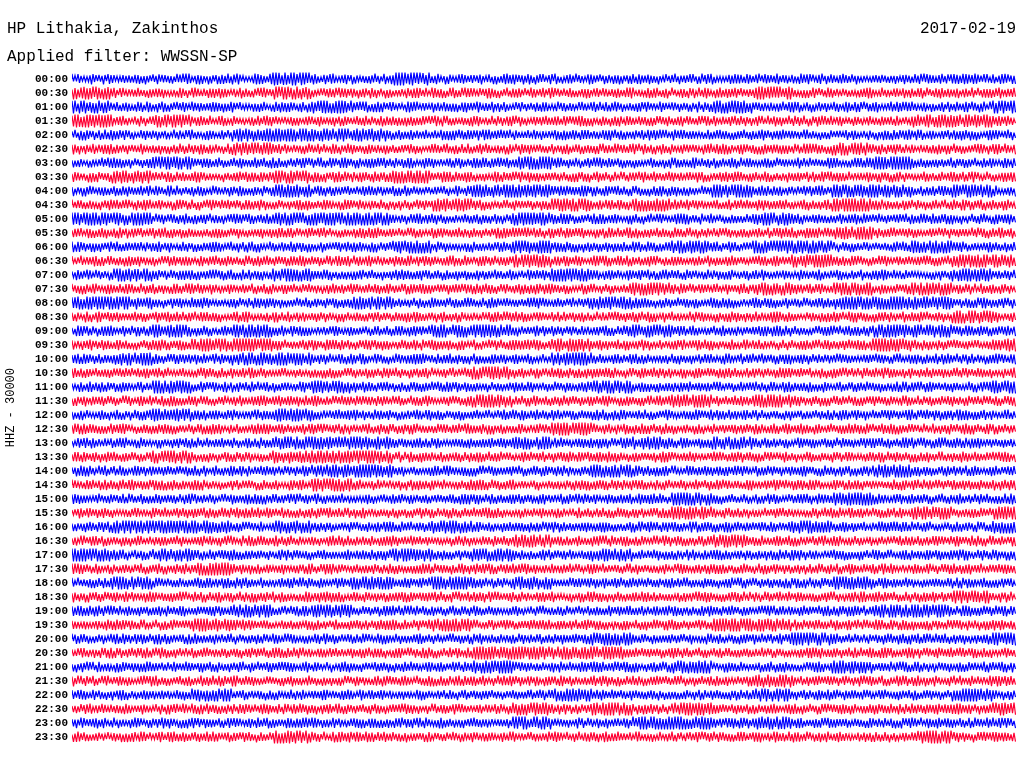  What do you see at coordinates (51, 373) in the screenshot?
I see `time-label: 10:30` at bounding box center [51, 373].